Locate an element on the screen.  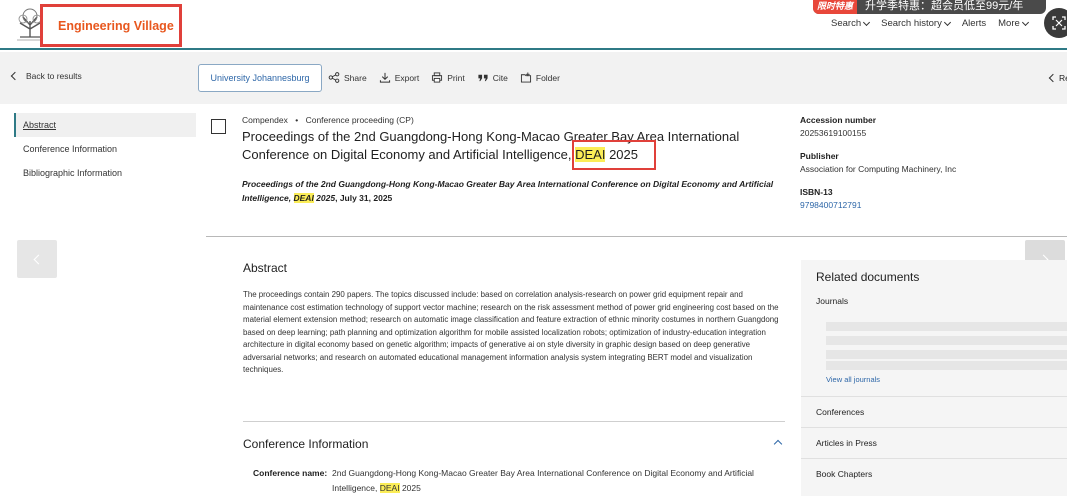
section-divider is located at coordinates (514, 421).